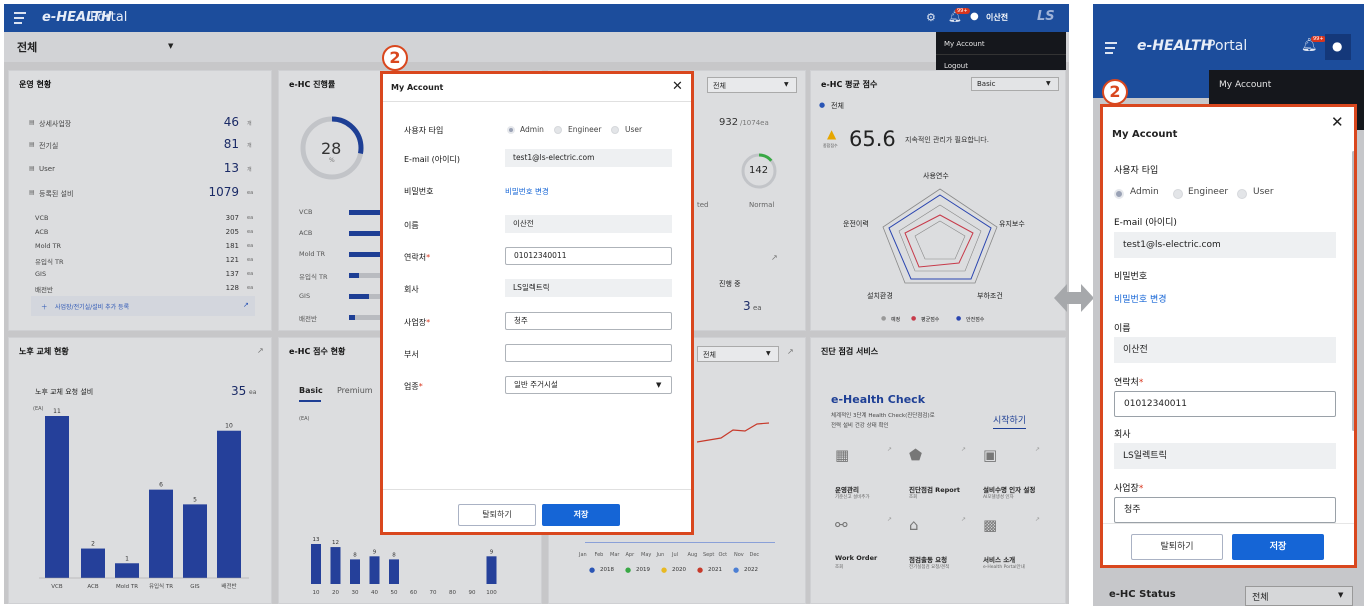 The image size is (1371, 610). What do you see at coordinates (588, 353) in the screenshot?
I see `dept-input` at bounding box center [588, 353].